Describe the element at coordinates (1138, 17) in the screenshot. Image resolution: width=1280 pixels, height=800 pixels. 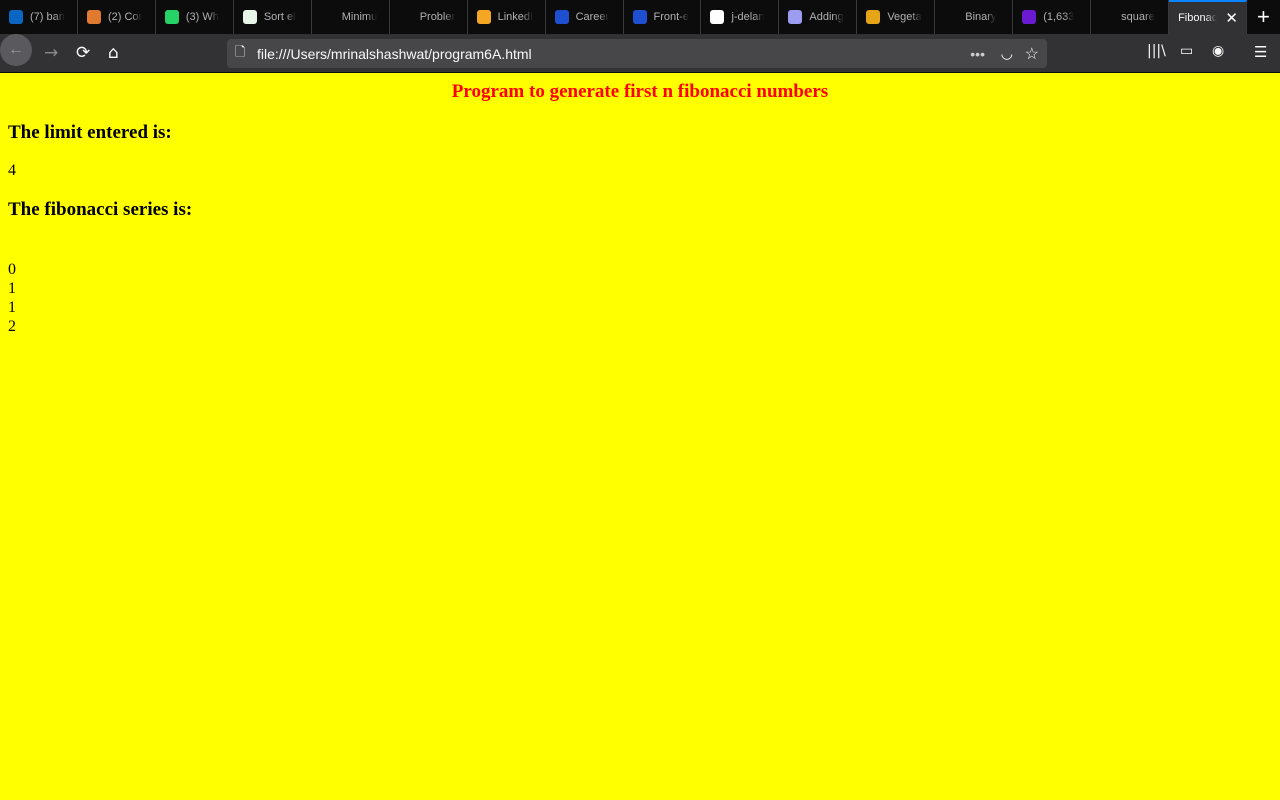
I see `tab-label: square` at that location.